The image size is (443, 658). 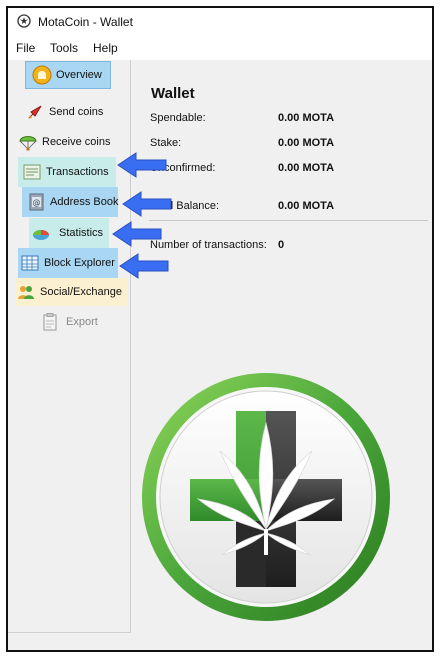 What do you see at coordinates (30, 263) in the screenshot?
I see `block-explorer-icon` at bounding box center [30, 263].